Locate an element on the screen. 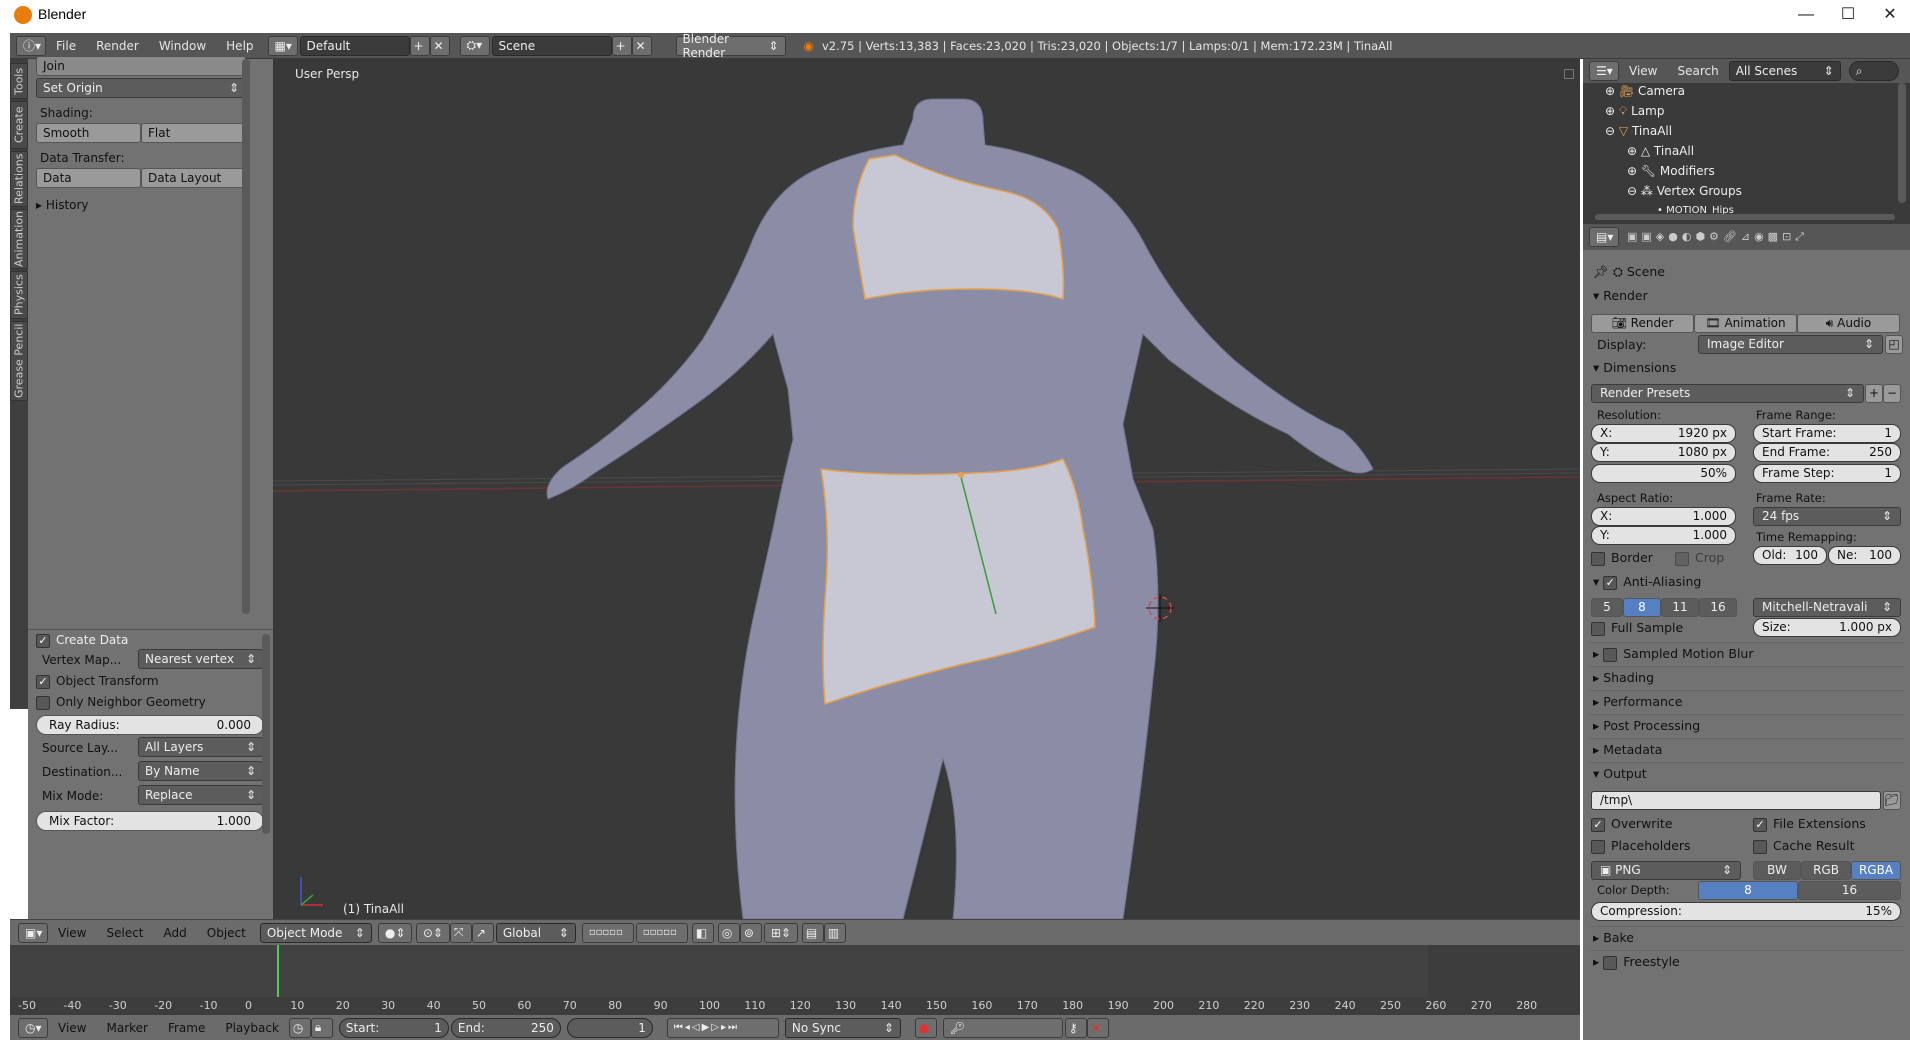 The height and width of the screenshot is (1040, 1910). vp-menu-object: Object is located at coordinates (226, 933).